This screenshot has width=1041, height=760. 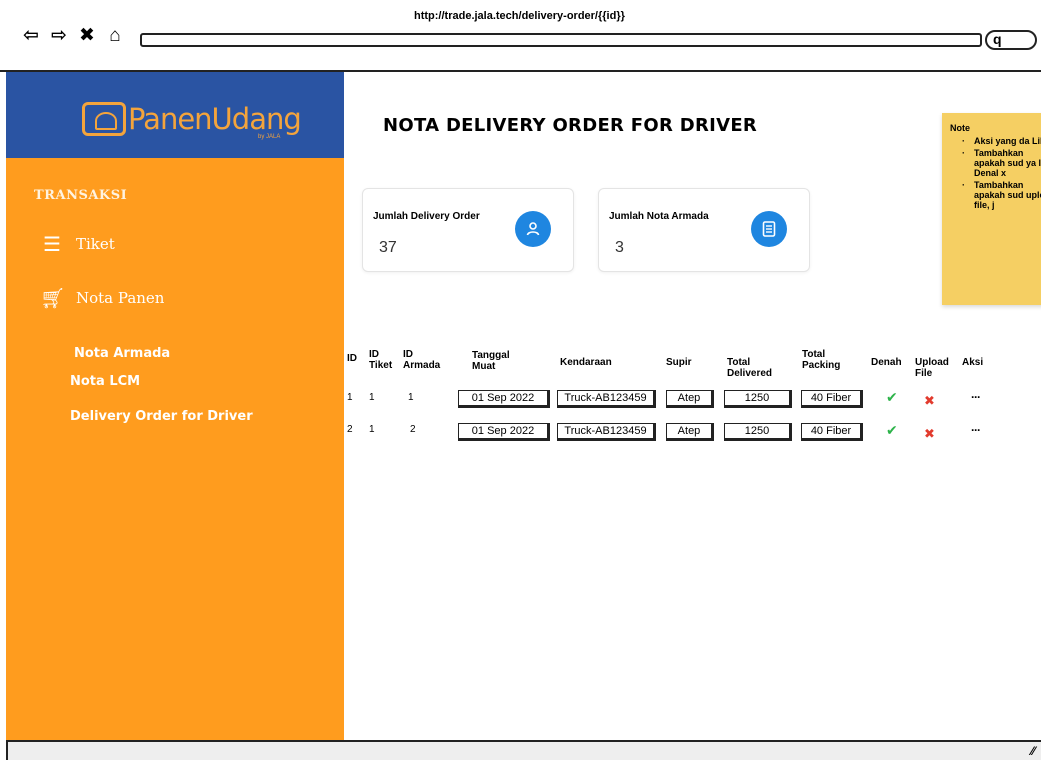 I want to click on col-header-upload-file: Upload File, so click(x=932, y=368).